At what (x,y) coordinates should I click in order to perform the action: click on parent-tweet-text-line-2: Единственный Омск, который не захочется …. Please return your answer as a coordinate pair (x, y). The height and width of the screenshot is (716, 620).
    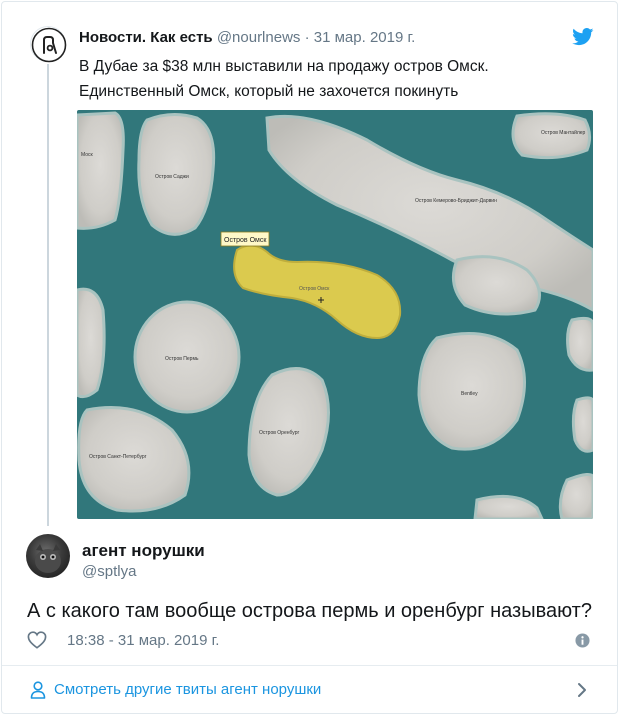
    Looking at the image, I should click on (269, 91).